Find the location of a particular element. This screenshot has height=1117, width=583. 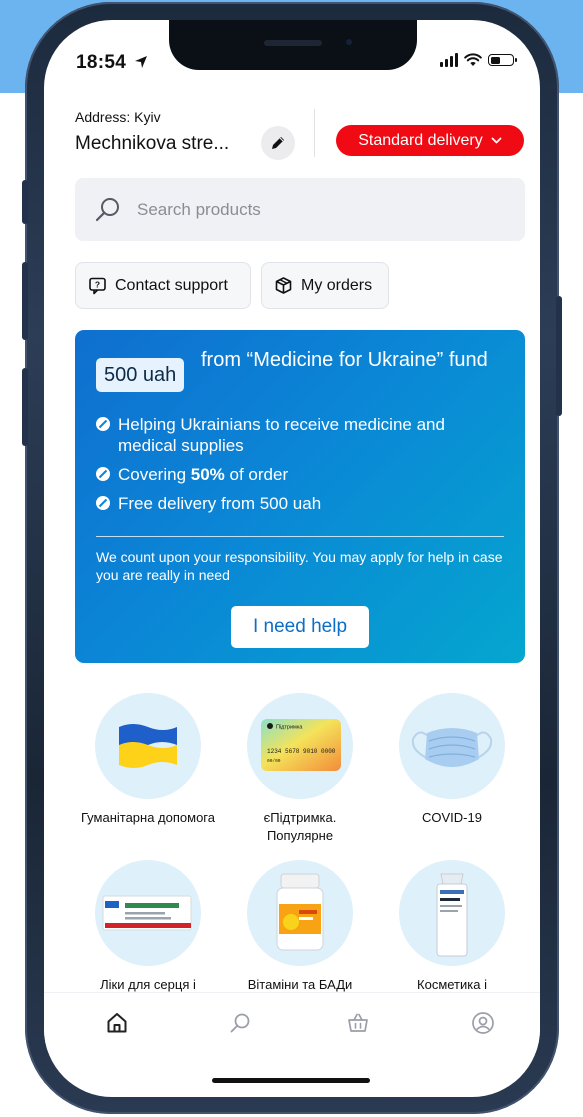

front-camera is located at coordinates (349, 42).